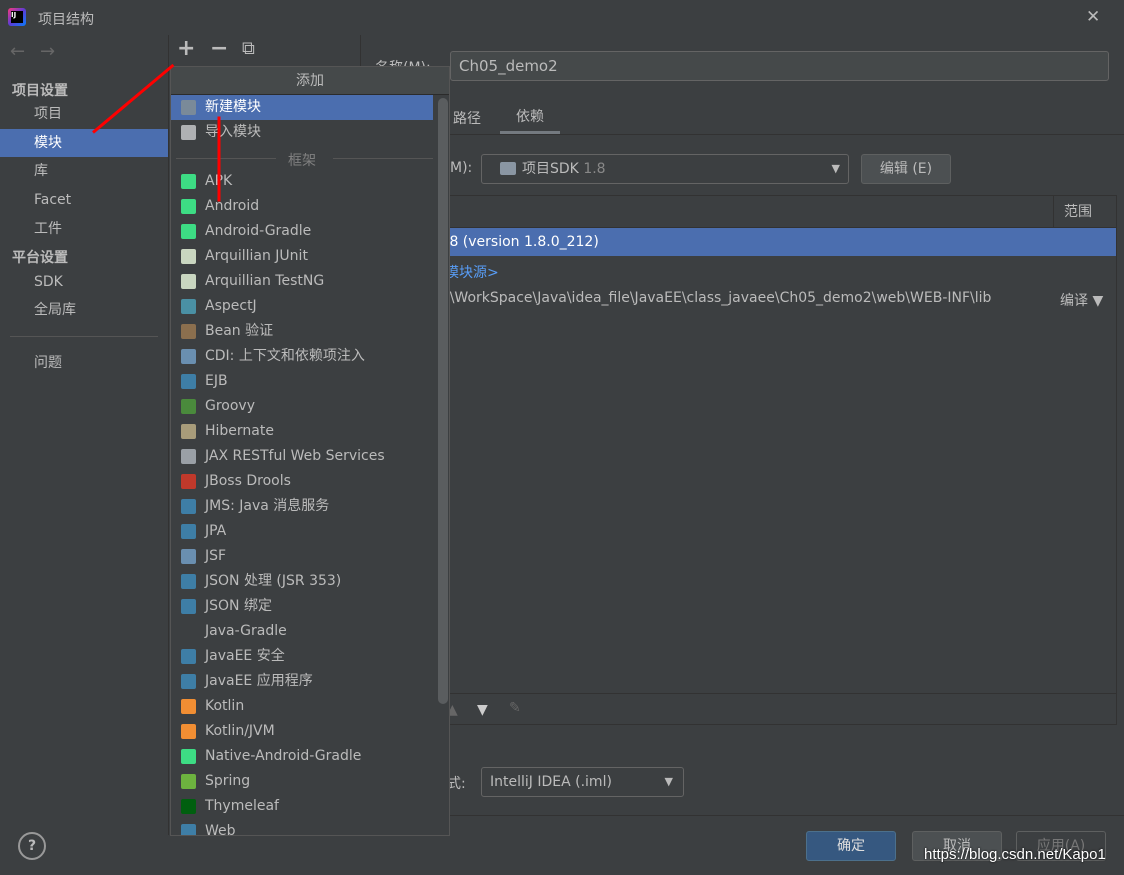 Image resolution: width=1124 pixels, height=875 pixels. Describe the element at coordinates (40, 91) in the screenshot. I see `project-settings-heading: 项目设置` at that location.